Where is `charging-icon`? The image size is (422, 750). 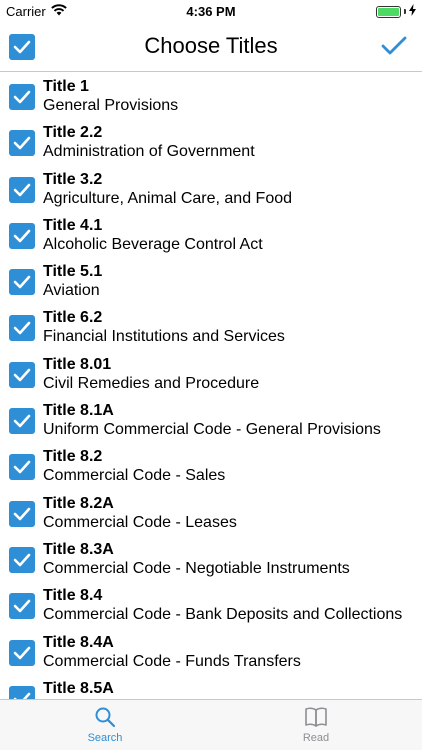 charging-icon is located at coordinates (412, 11).